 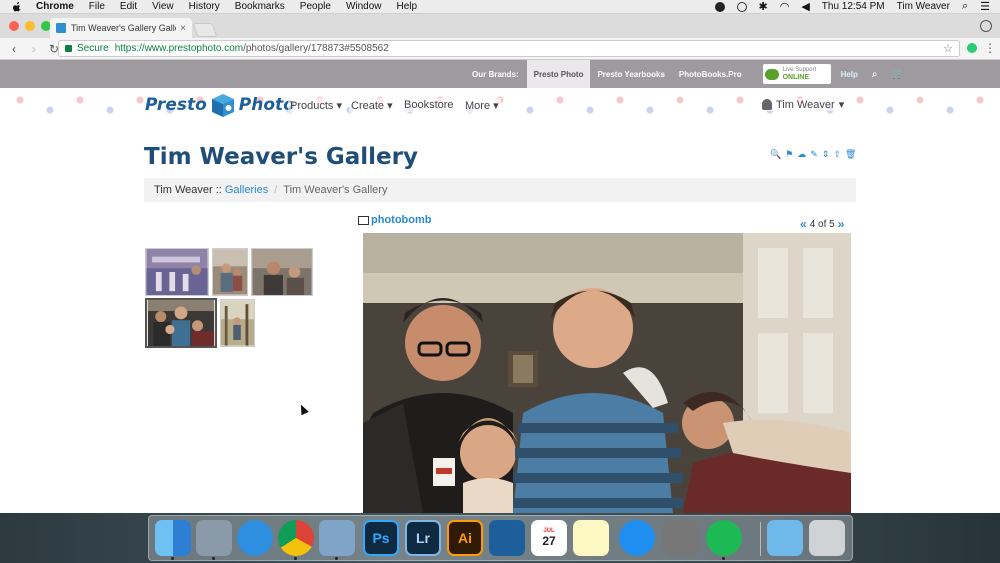 I want to click on menubar-clock: Thu 12:54 PM, so click(x=853, y=6).